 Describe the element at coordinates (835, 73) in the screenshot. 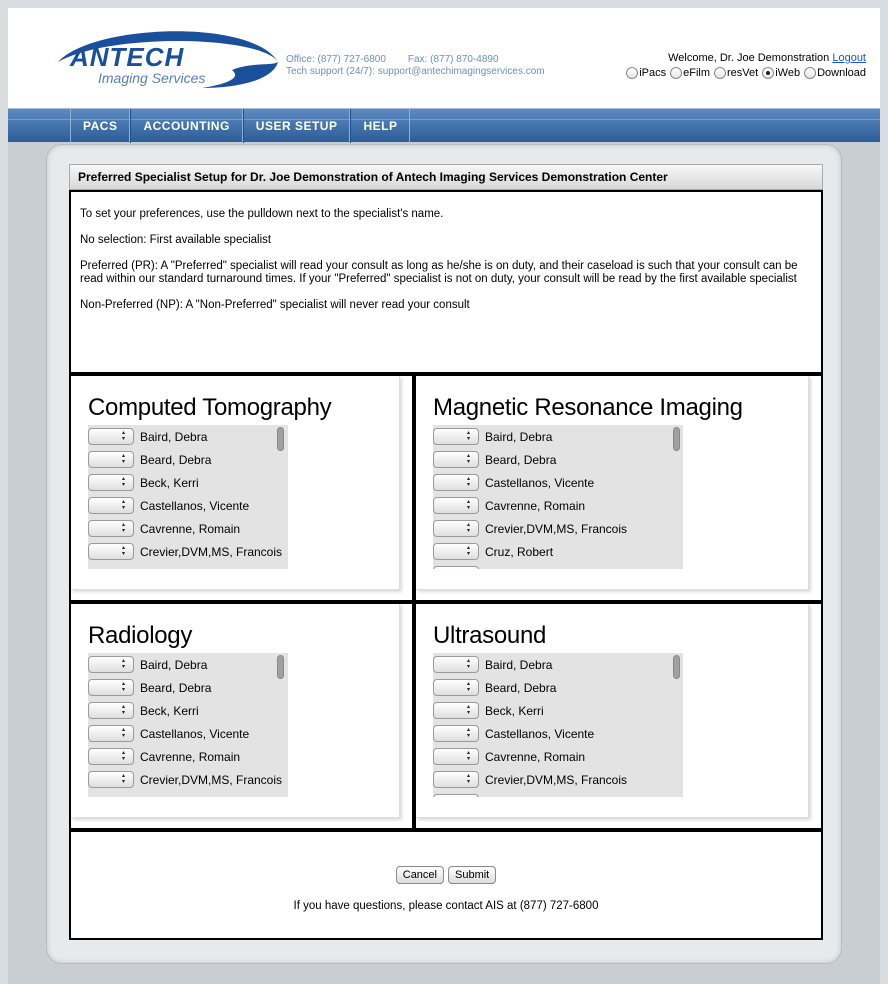

I see `radio-download: Download` at that location.